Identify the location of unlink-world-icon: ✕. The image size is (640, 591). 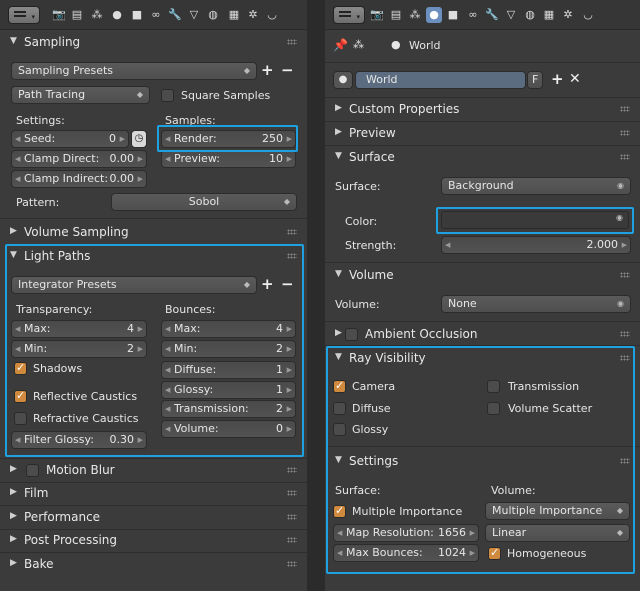
(575, 79).